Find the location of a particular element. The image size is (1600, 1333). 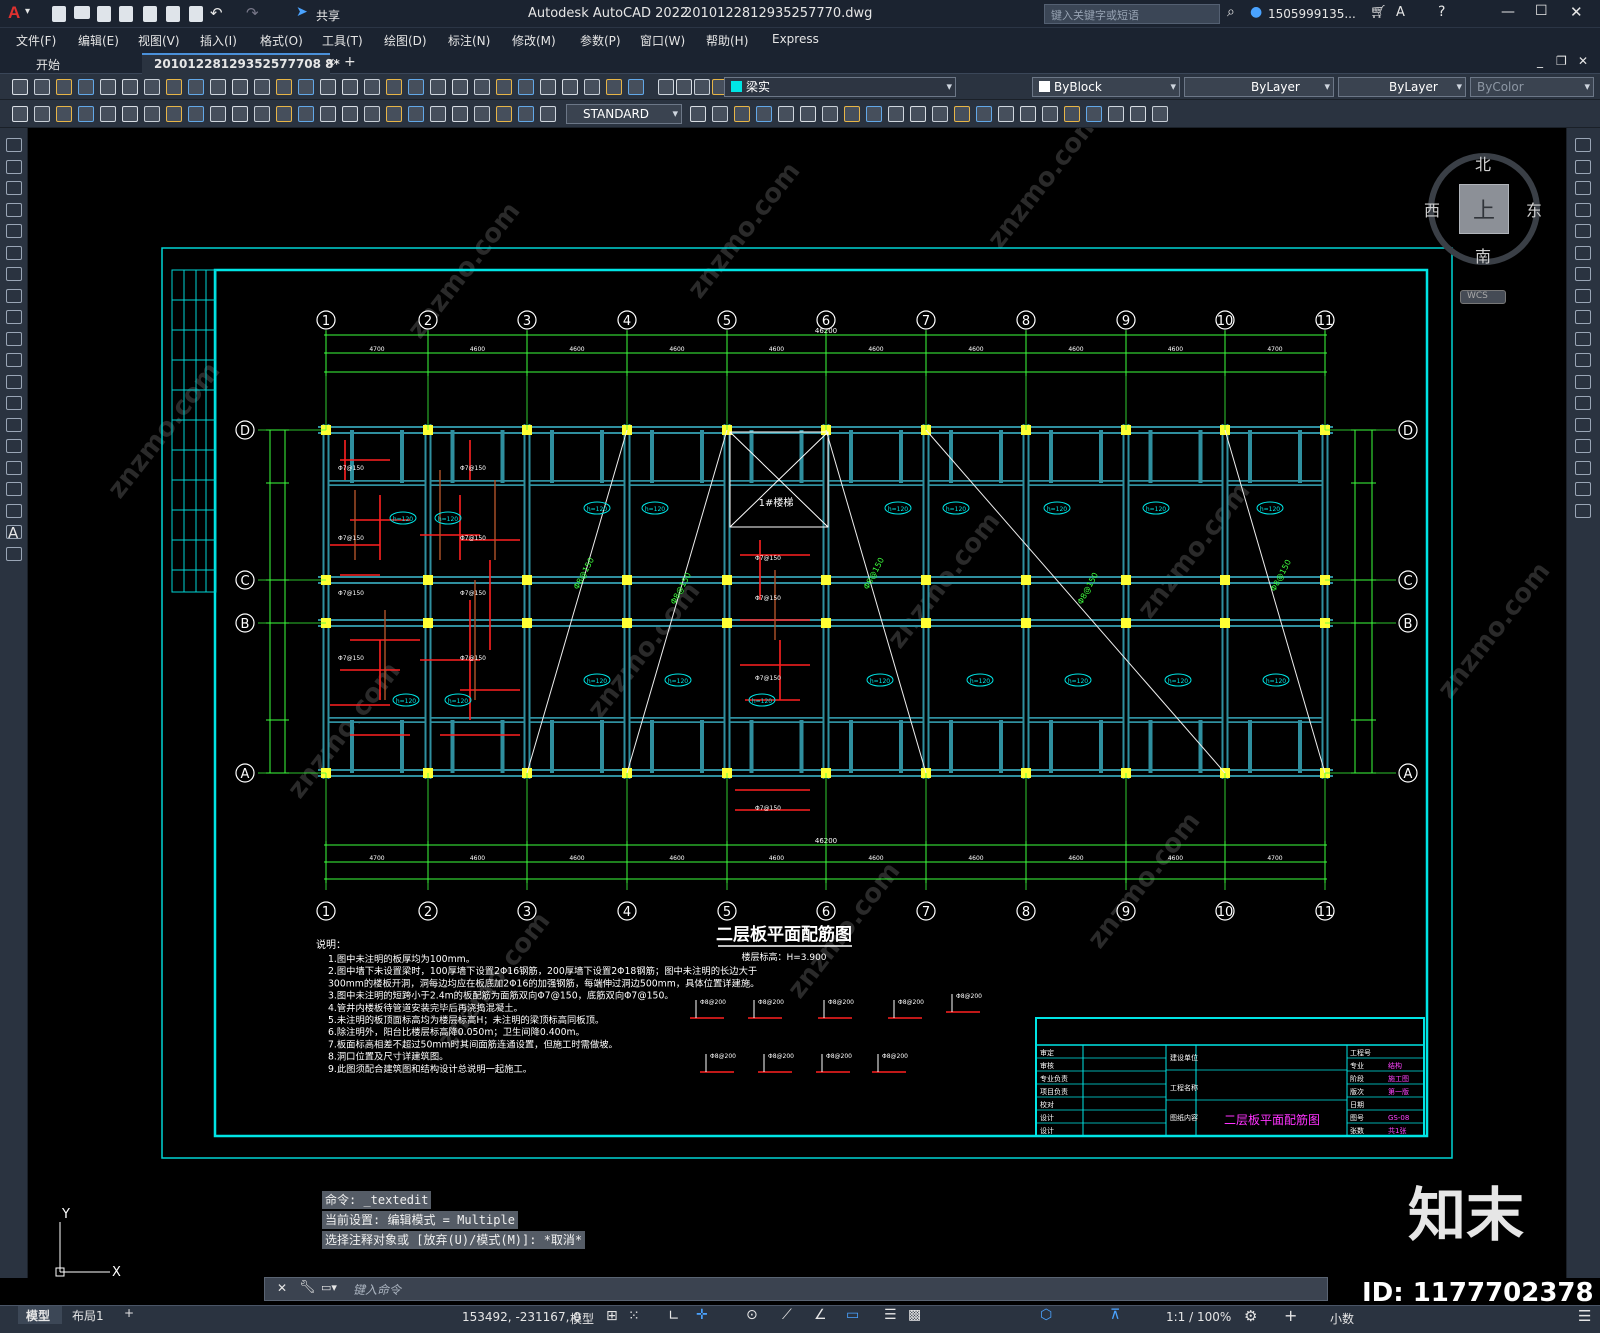

save-icon is located at coordinates (104, 14).